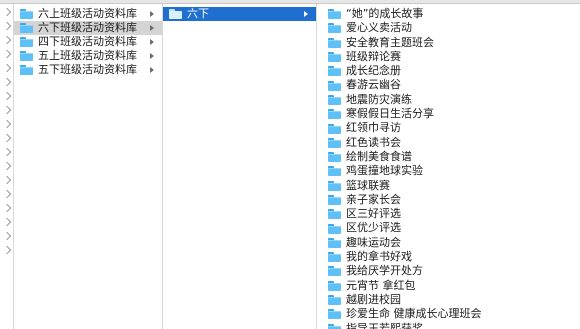  Describe the element at coordinates (384, 171) in the screenshot. I see `folder-name: 鸡蛋撞地球实验` at that location.